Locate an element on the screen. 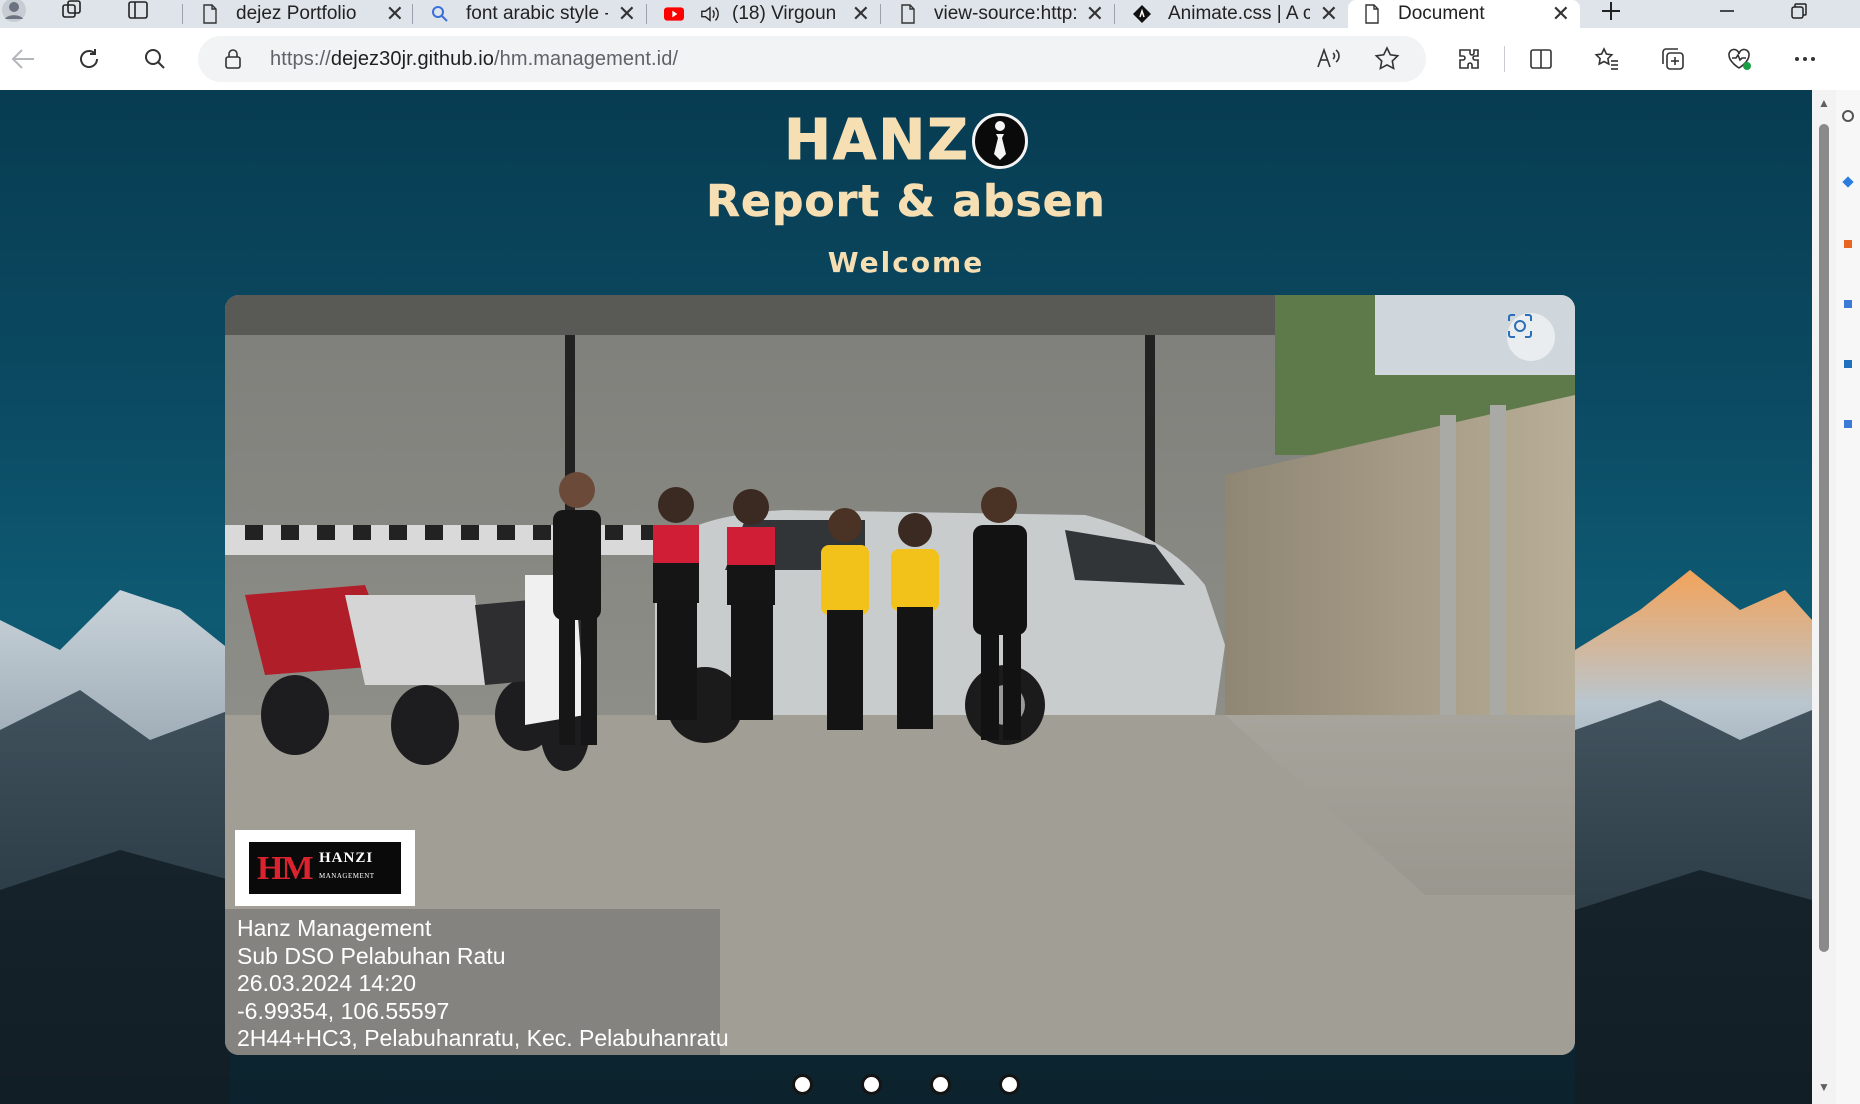  visual-search-icon is located at coordinates (1531, 337).